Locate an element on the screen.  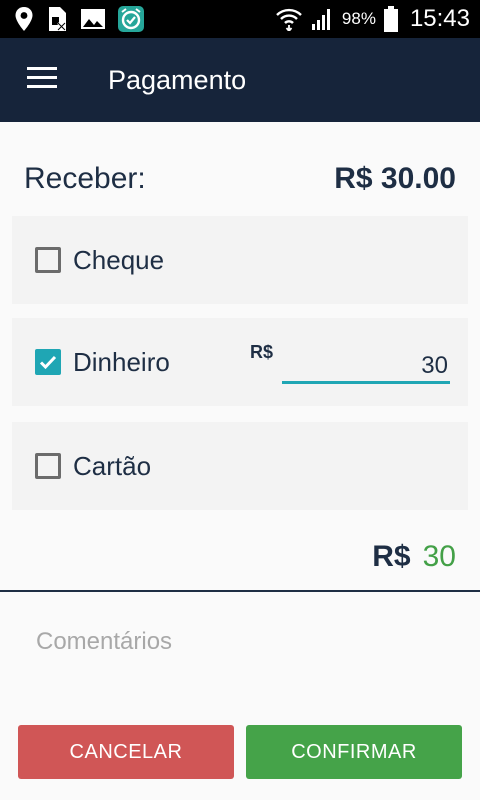
check-icon is located at coordinates (48, 362).